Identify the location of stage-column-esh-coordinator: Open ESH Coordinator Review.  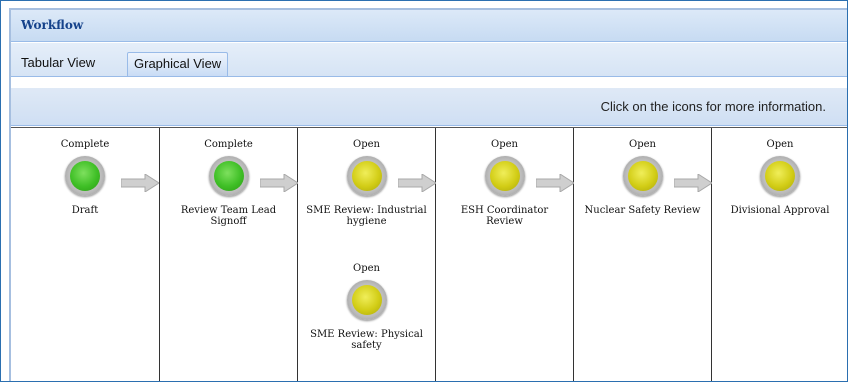
(505, 255).